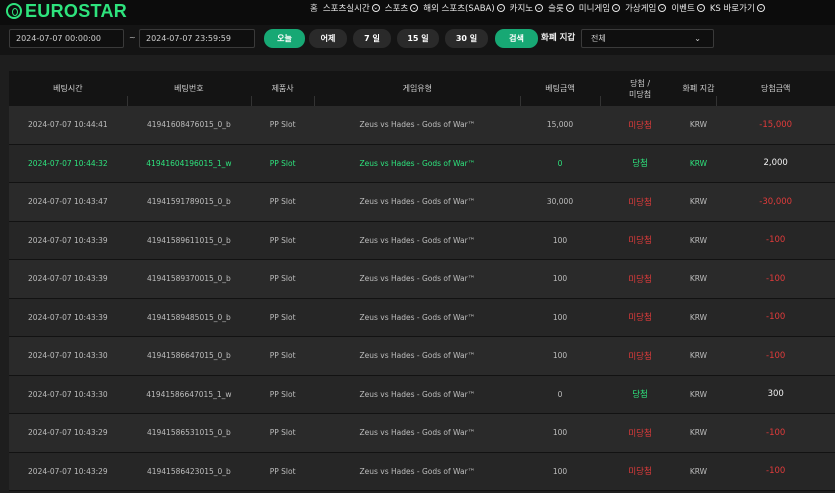  I want to click on header-wallet: 화폐 지갑, so click(698, 88).